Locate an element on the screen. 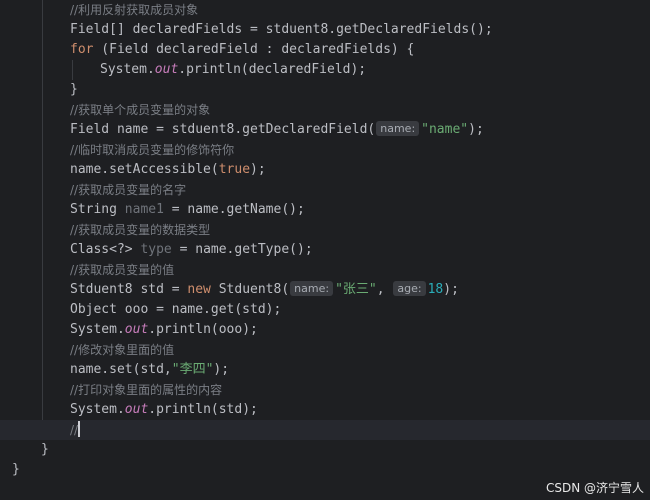 Image resolution: width=650 pixels, height=500 pixels. code-text: System.out.println(declaredField); is located at coordinates (233, 70).